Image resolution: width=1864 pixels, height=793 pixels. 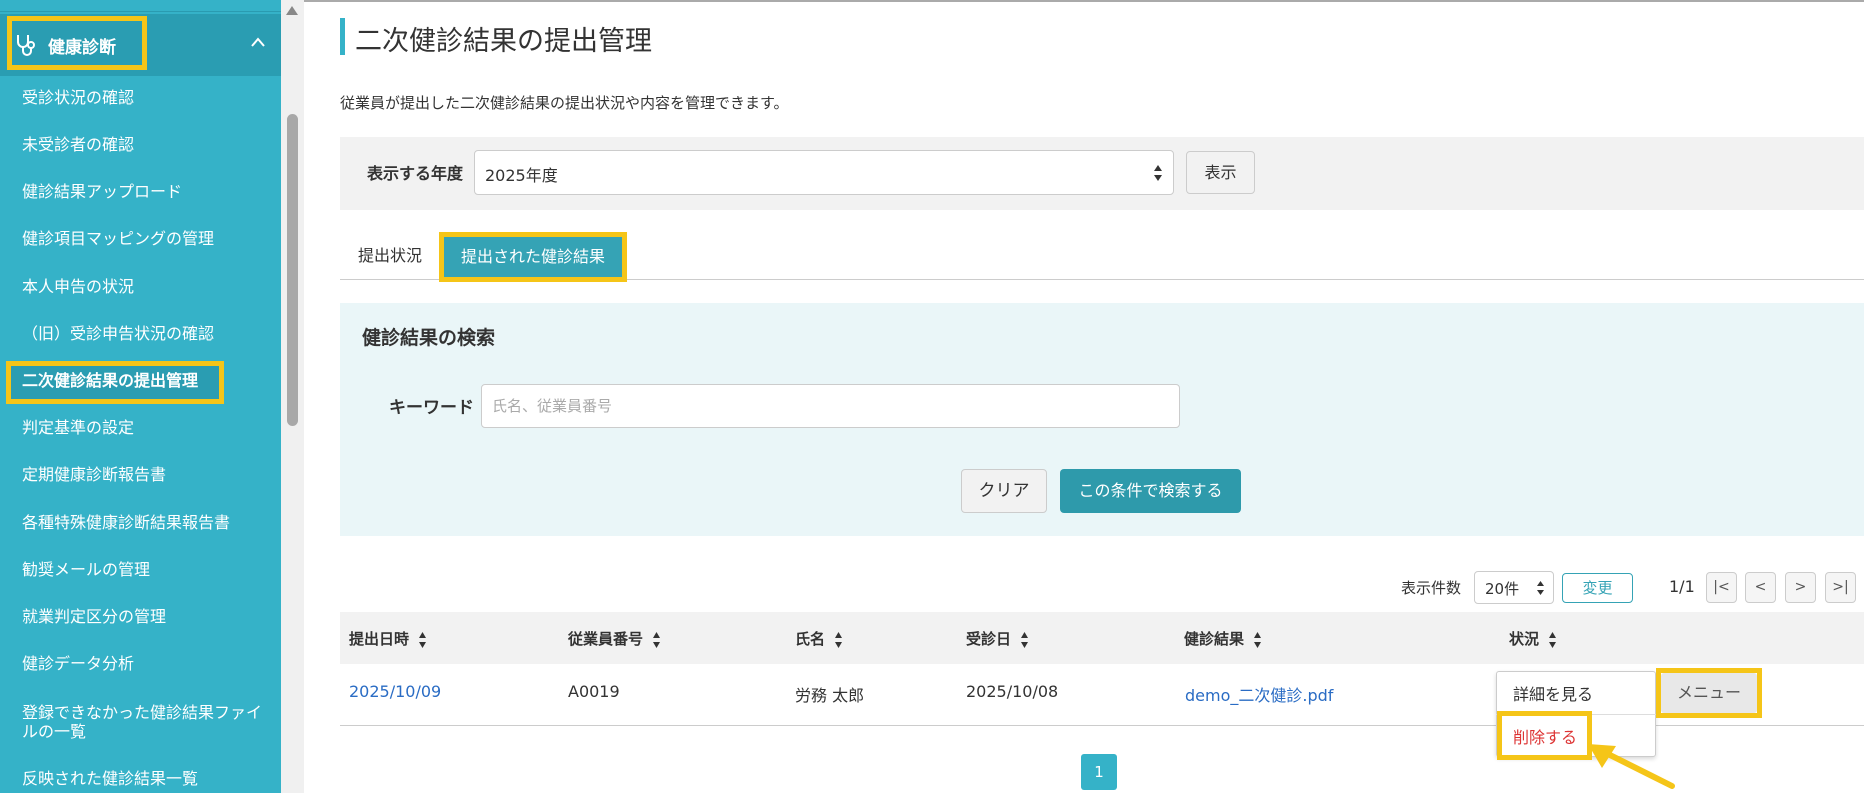 I want to click on column-header-label: 提出日時, so click(x=379, y=639).